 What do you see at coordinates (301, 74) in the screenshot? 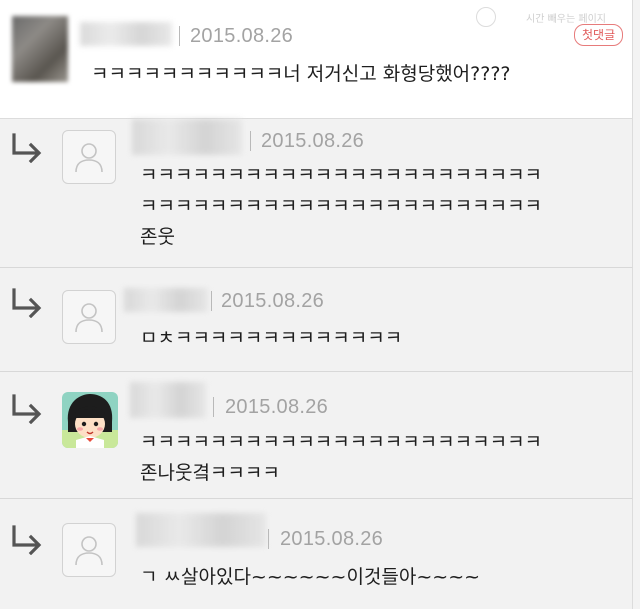
I see `comment-text: ㅋㅋㅋㅋㅋㅋㅋㅋㅋㅋㅋ너 저거신고 화형당했어????` at bounding box center [301, 74].